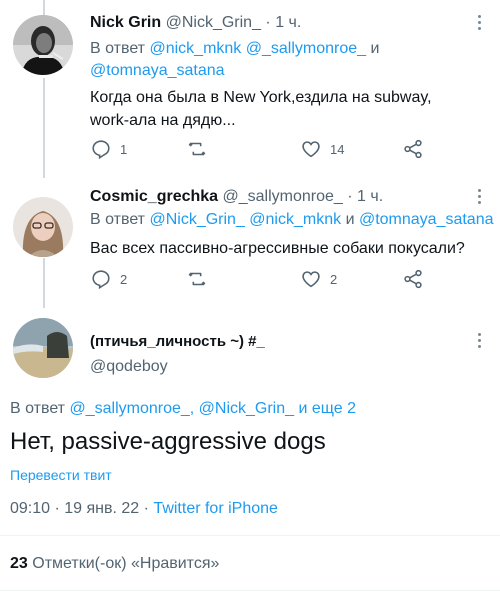  I want to click on like-count: 14, so click(337, 149).